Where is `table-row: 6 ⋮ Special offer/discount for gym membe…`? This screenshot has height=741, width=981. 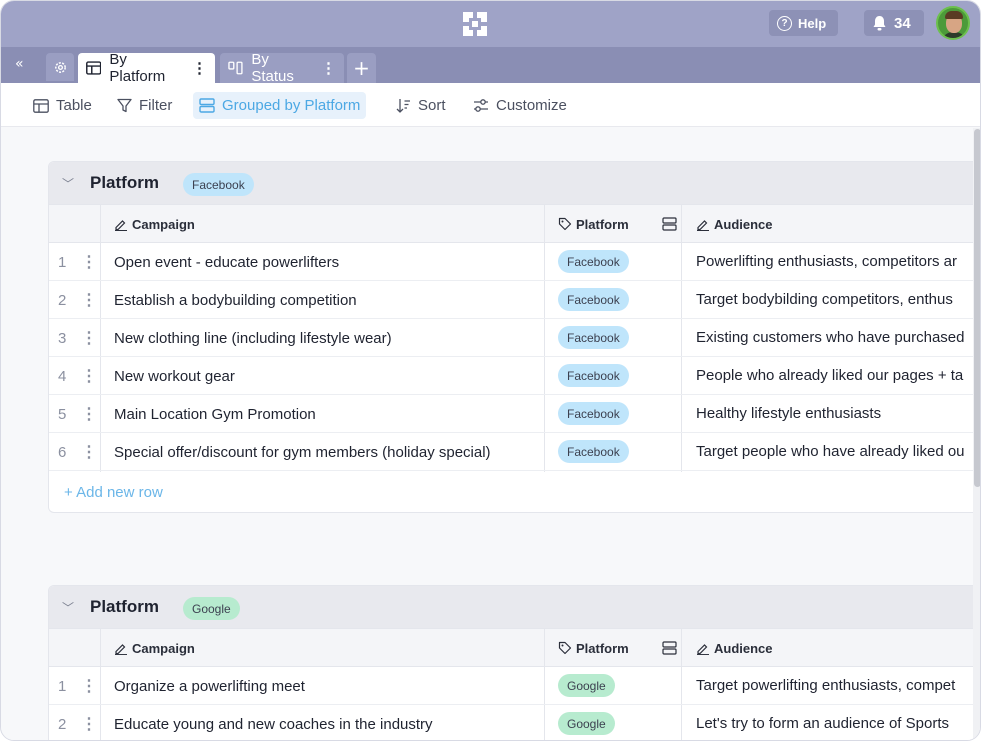
table-row: 6 ⋮ Special offer/discount for gym membe… is located at coordinates (511, 452).